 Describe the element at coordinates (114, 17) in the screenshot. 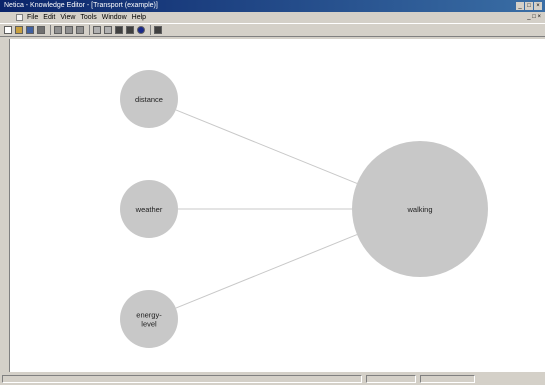

I see `menu-window: Window` at that location.